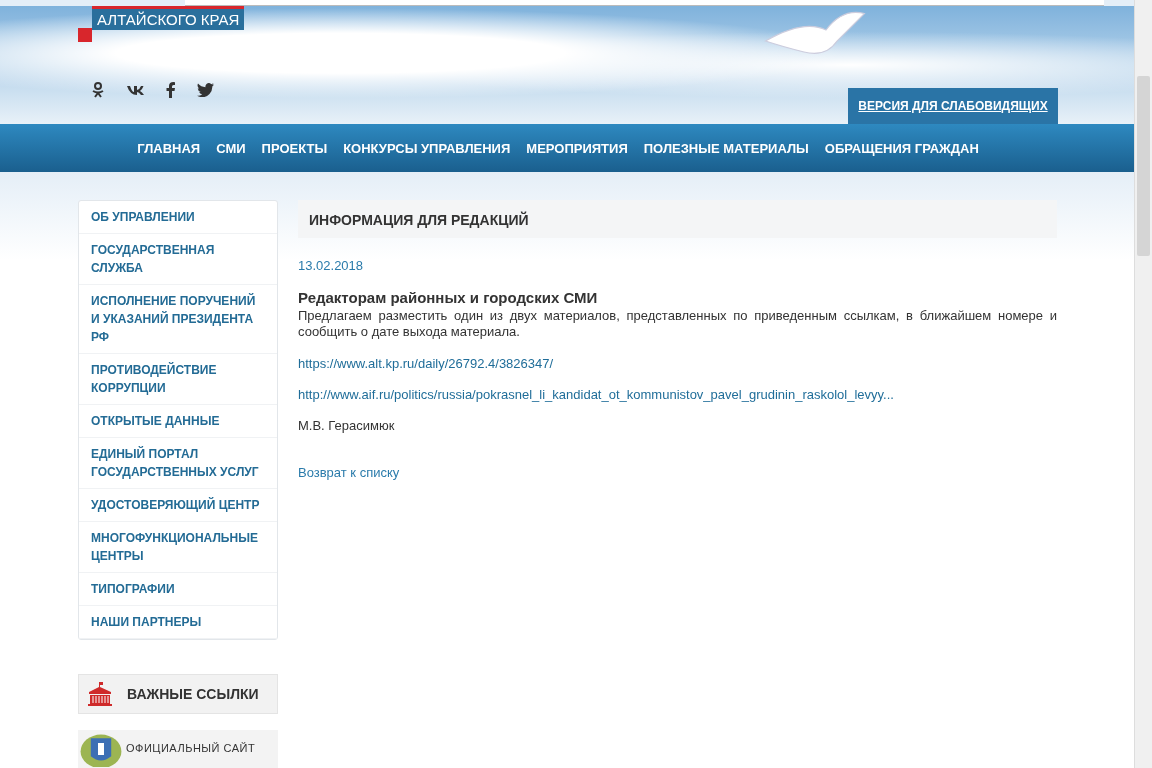 This screenshot has height=768, width=1152. What do you see at coordinates (901, 148) in the screenshot?
I see `nav-link: ОБРАЩЕНИЯ ГРАЖДАН` at bounding box center [901, 148].